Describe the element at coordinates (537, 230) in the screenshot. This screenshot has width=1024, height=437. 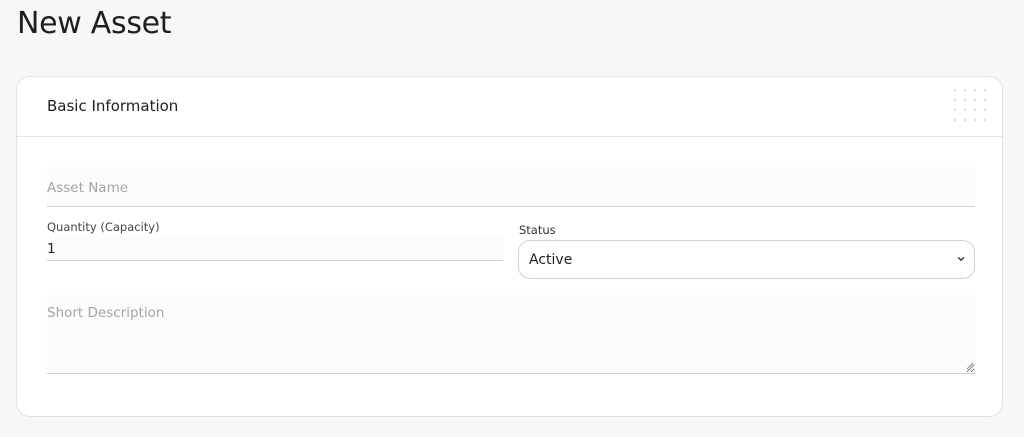
I see `status-label: Status` at that location.